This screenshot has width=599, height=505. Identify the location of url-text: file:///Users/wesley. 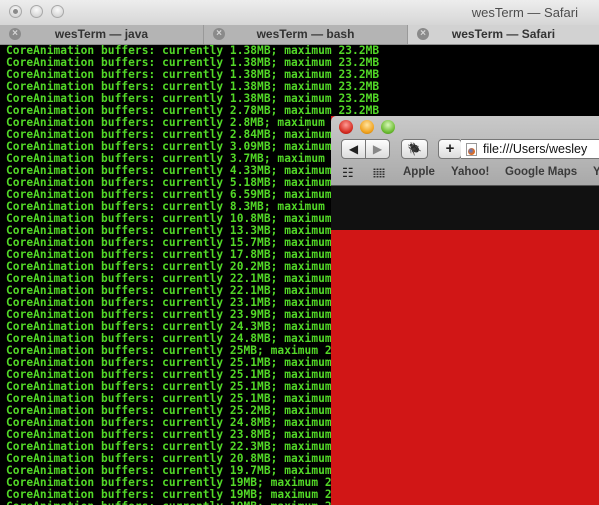
(535, 149).